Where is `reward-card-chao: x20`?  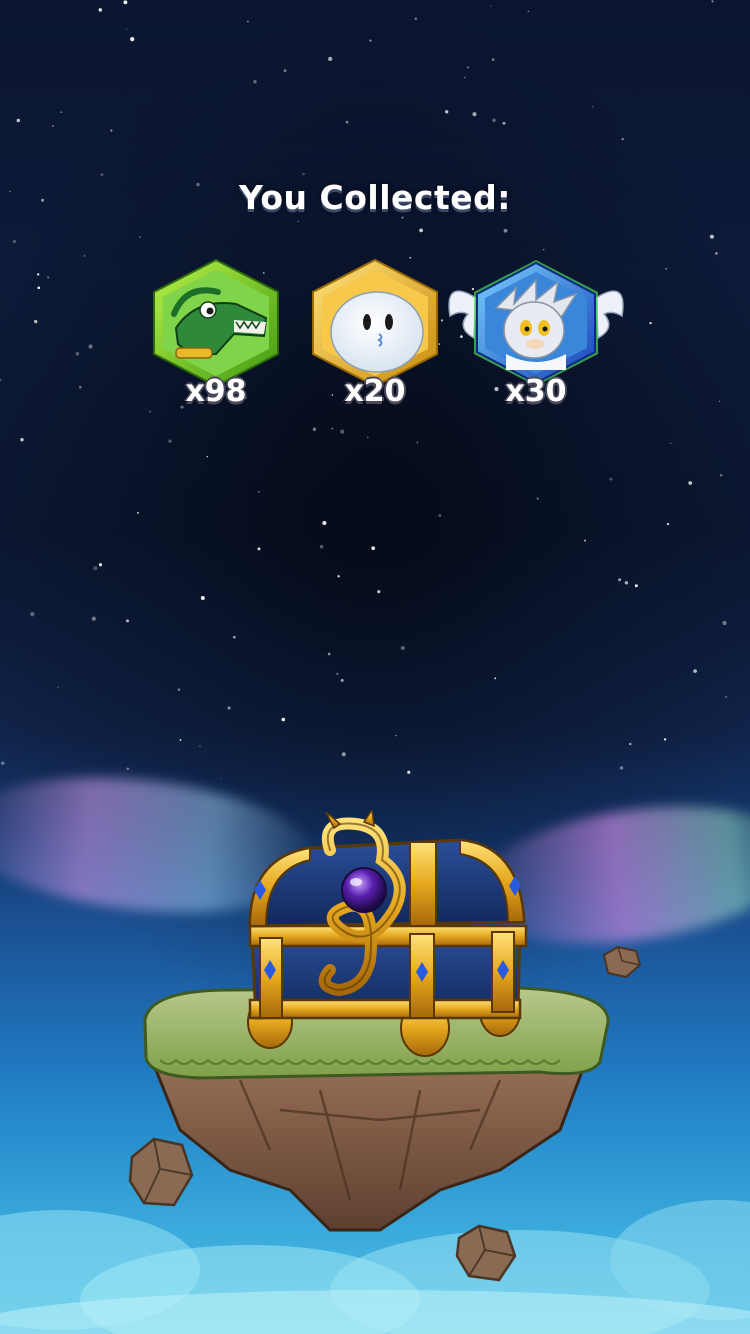
reward-card-chao: x20 is located at coordinates (375, 343).